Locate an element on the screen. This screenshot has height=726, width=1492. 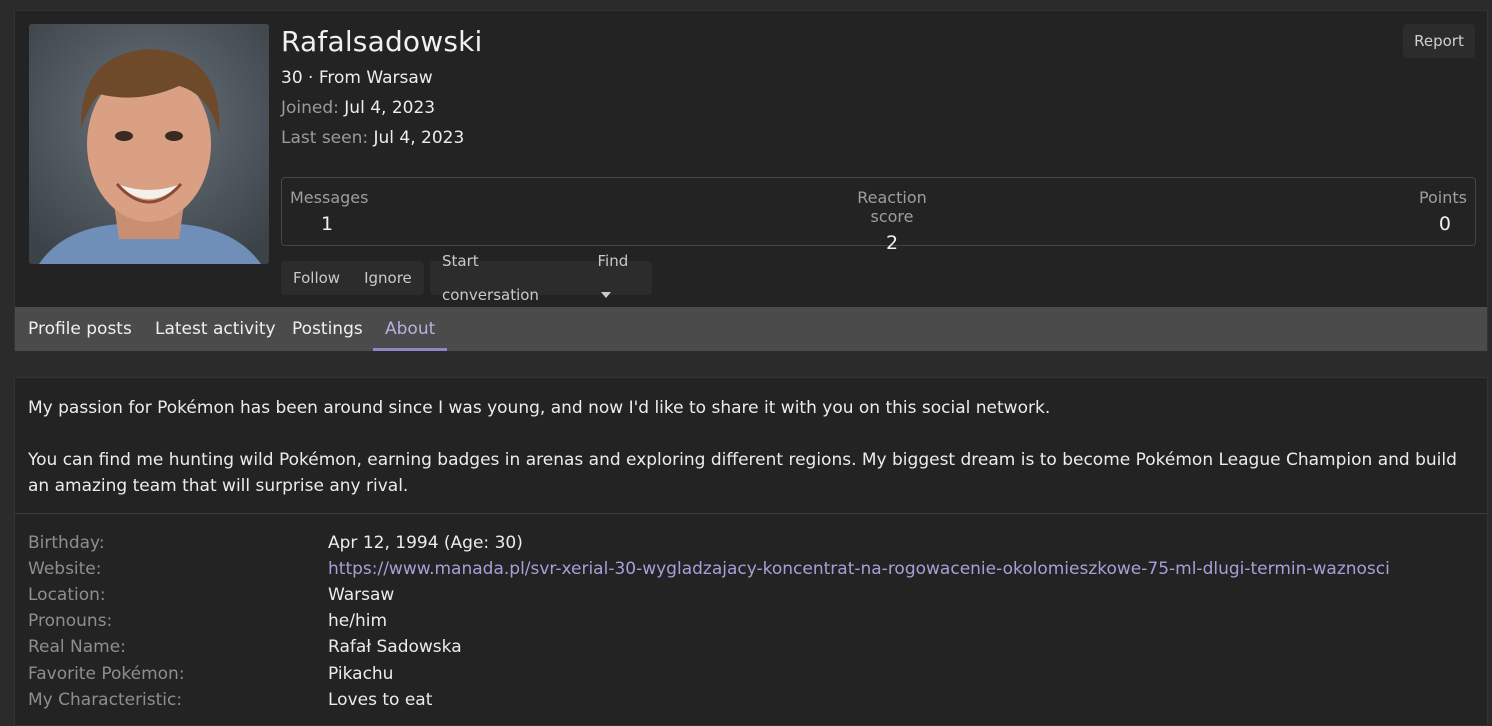
info-label: Website: is located at coordinates (65, 569).